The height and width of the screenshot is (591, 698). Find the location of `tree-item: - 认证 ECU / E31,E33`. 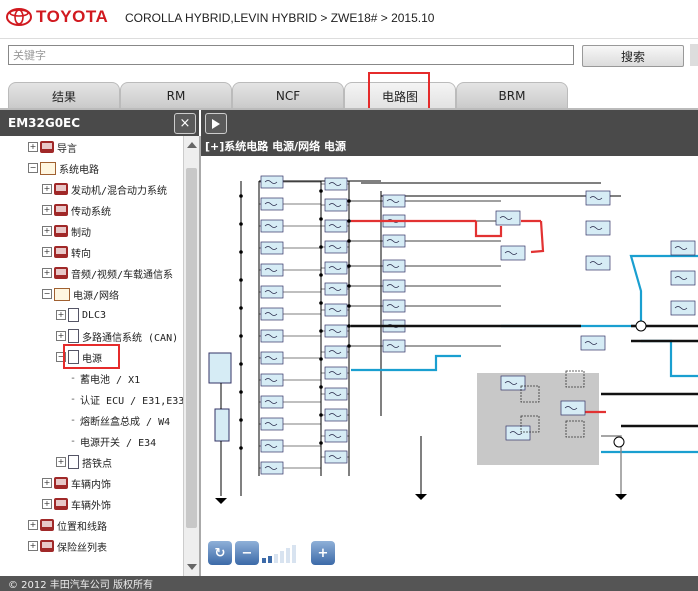

tree-item: - 认证 ECU / E31,E33 is located at coordinates (126, 399).